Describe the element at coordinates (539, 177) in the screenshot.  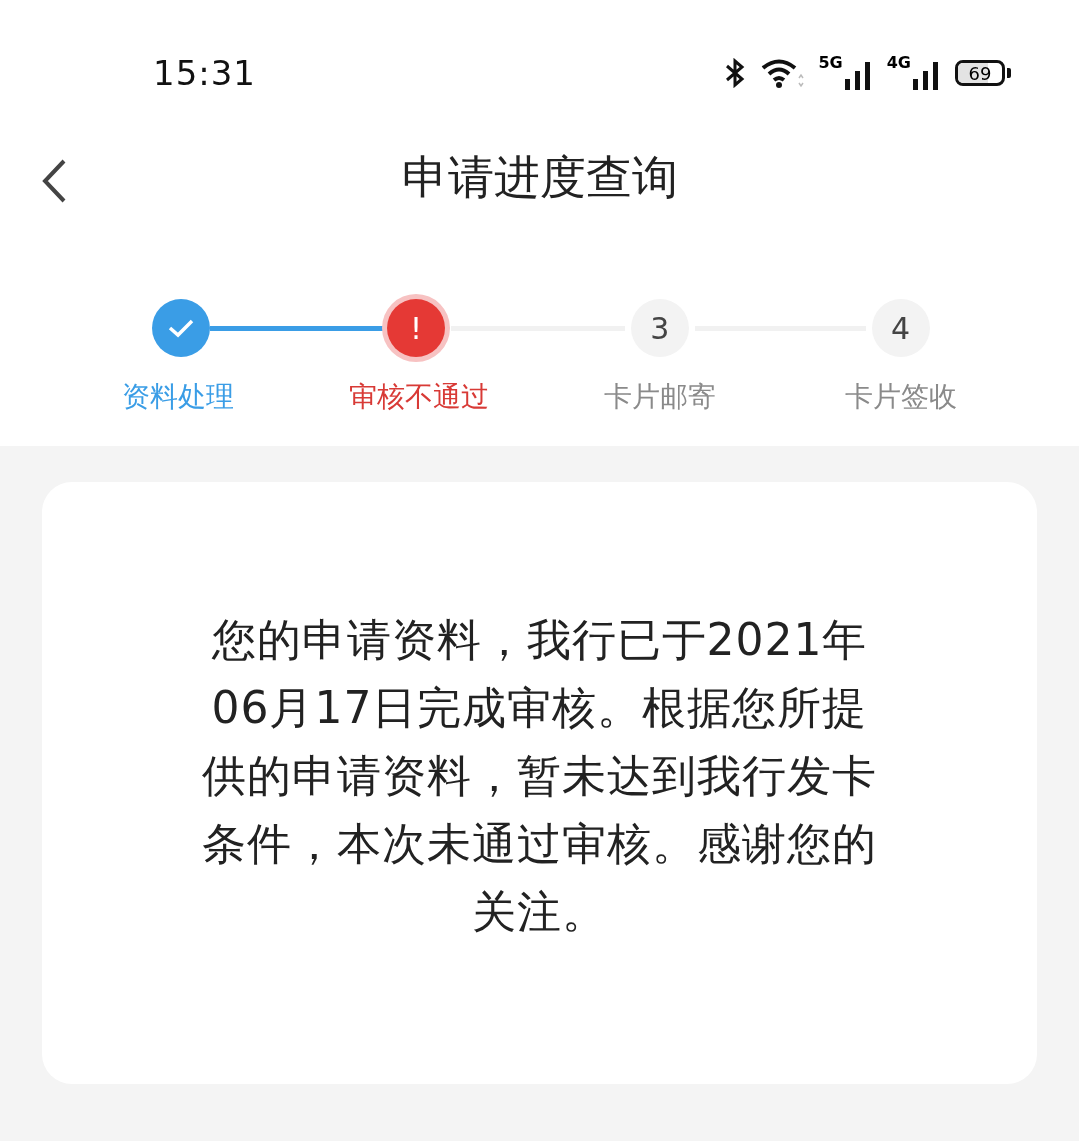
I see `page-title: 申请进度查询` at that location.